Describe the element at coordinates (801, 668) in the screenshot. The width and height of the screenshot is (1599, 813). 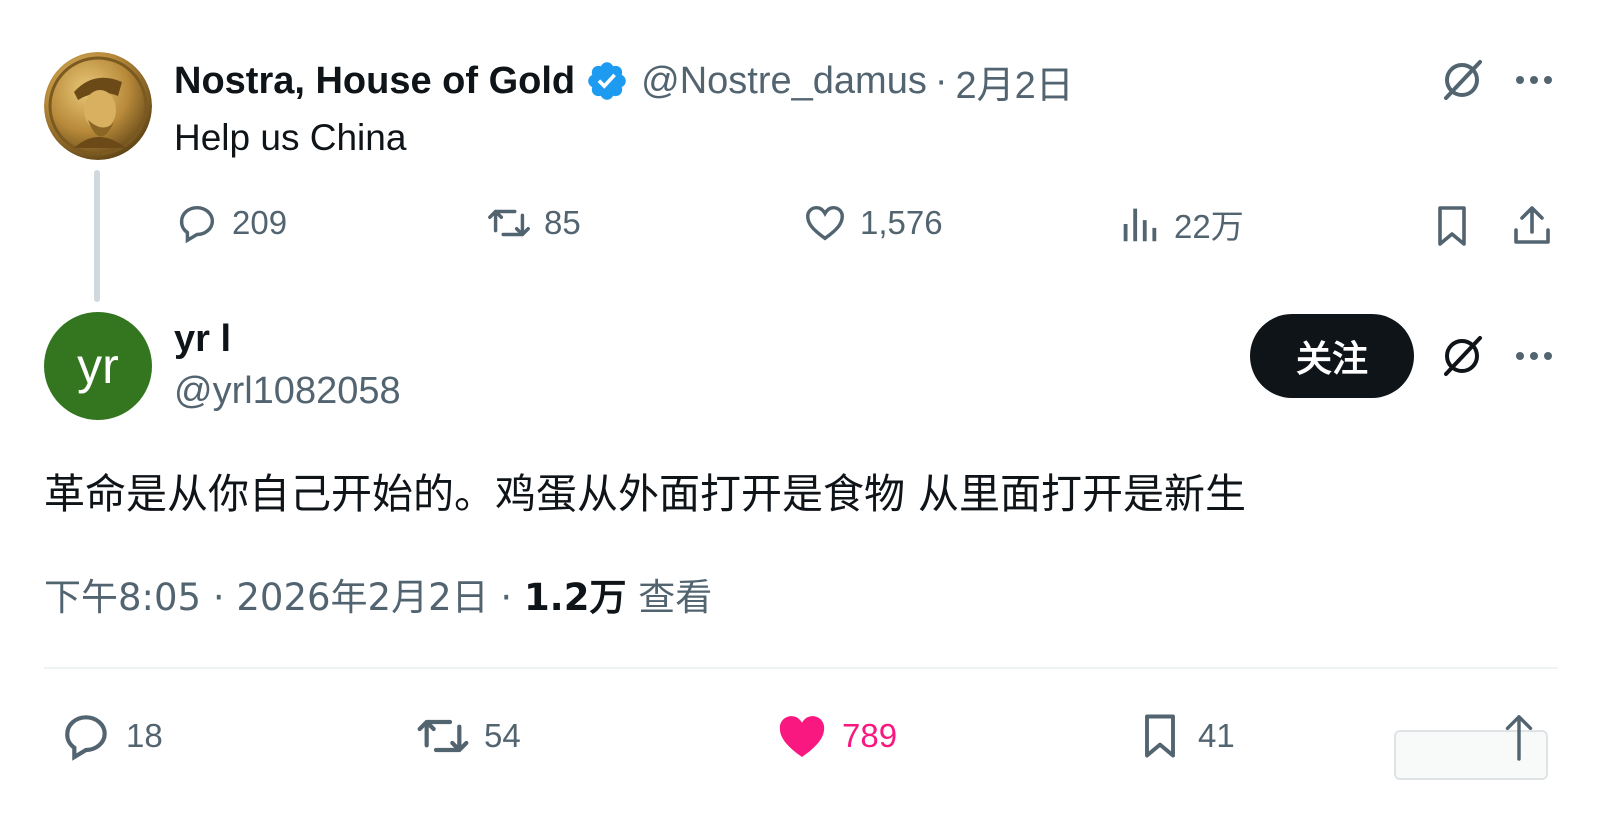
I see `divider` at that location.